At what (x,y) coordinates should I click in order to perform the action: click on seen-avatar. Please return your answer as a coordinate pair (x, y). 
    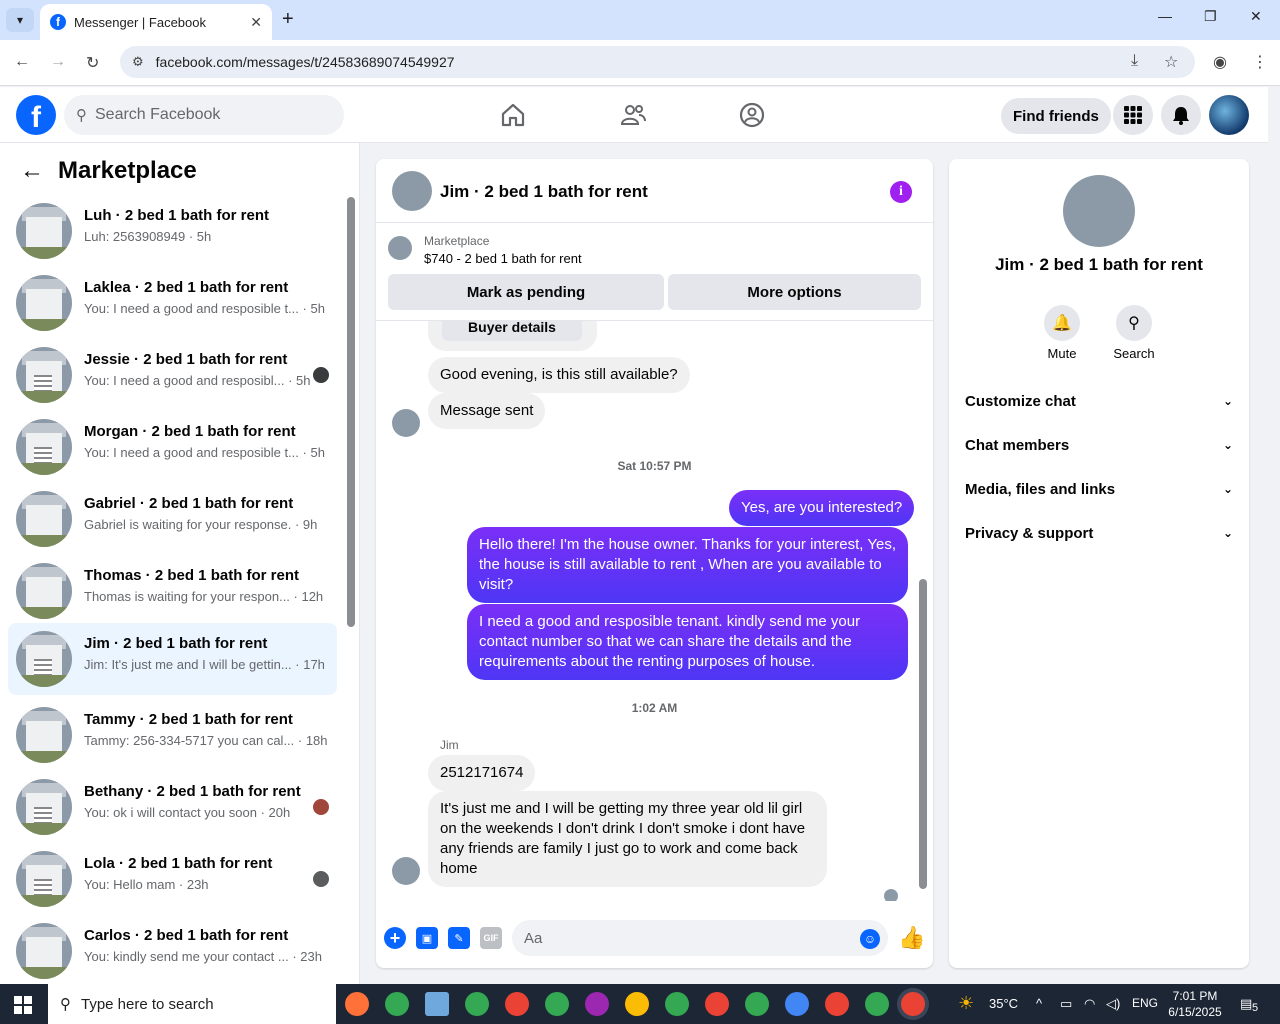
    Looking at the image, I should click on (321, 879).